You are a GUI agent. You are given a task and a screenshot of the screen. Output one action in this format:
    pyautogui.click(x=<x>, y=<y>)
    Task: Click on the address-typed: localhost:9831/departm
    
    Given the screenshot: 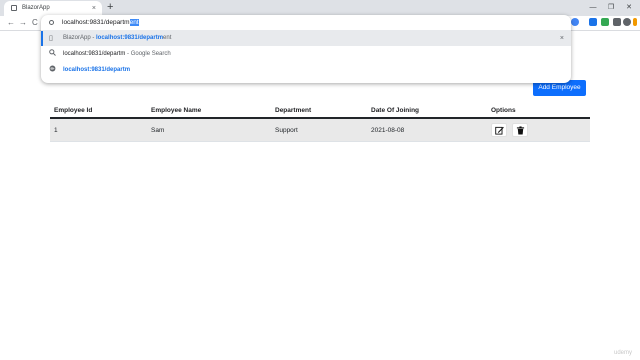 What is the action you would take?
    pyautogui.click(x=96, y=22)
    